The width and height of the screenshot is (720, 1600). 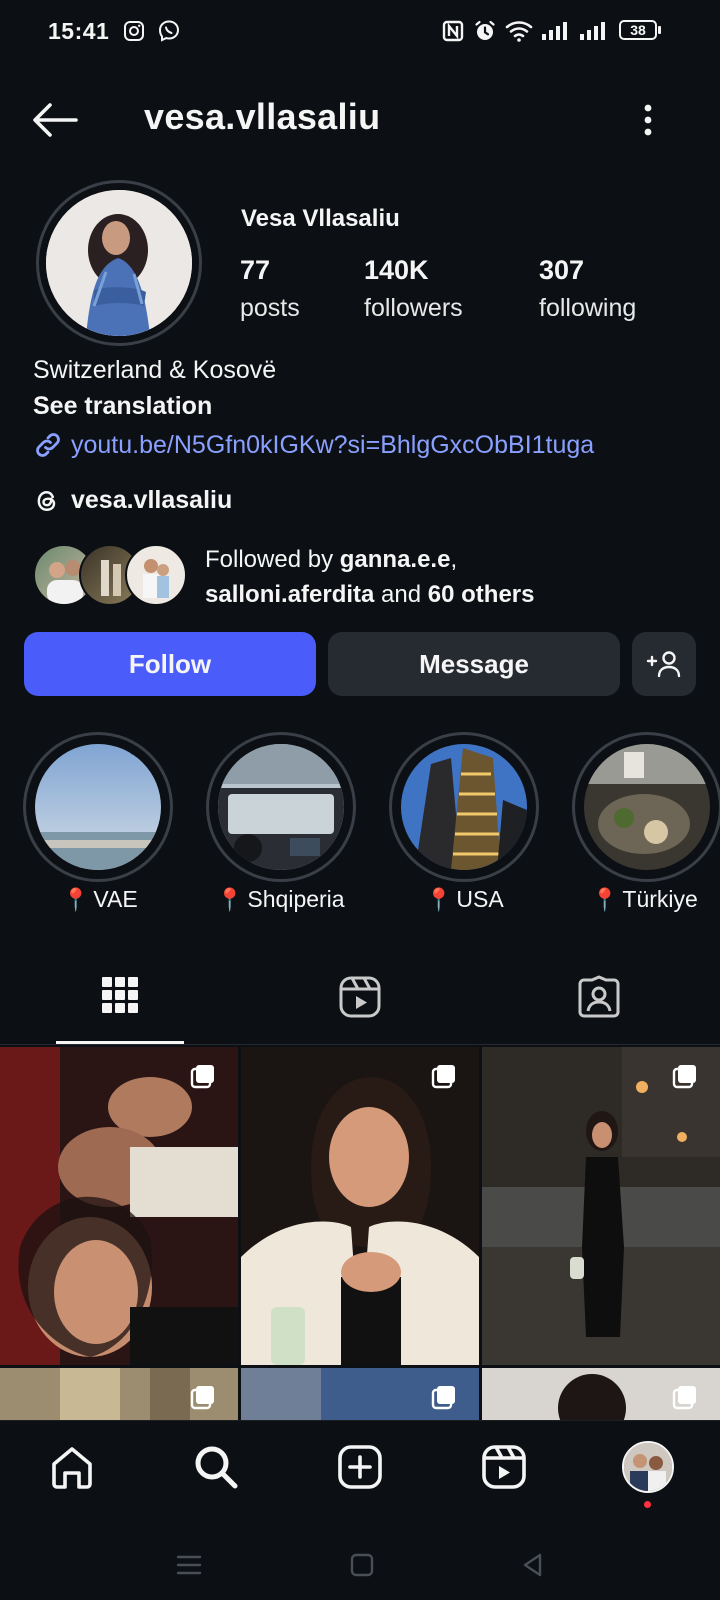 What do you see at coordinates (454, 559) in the screenshot?
I see `followed-by-comma: ,` at bounding box center [454, 559].